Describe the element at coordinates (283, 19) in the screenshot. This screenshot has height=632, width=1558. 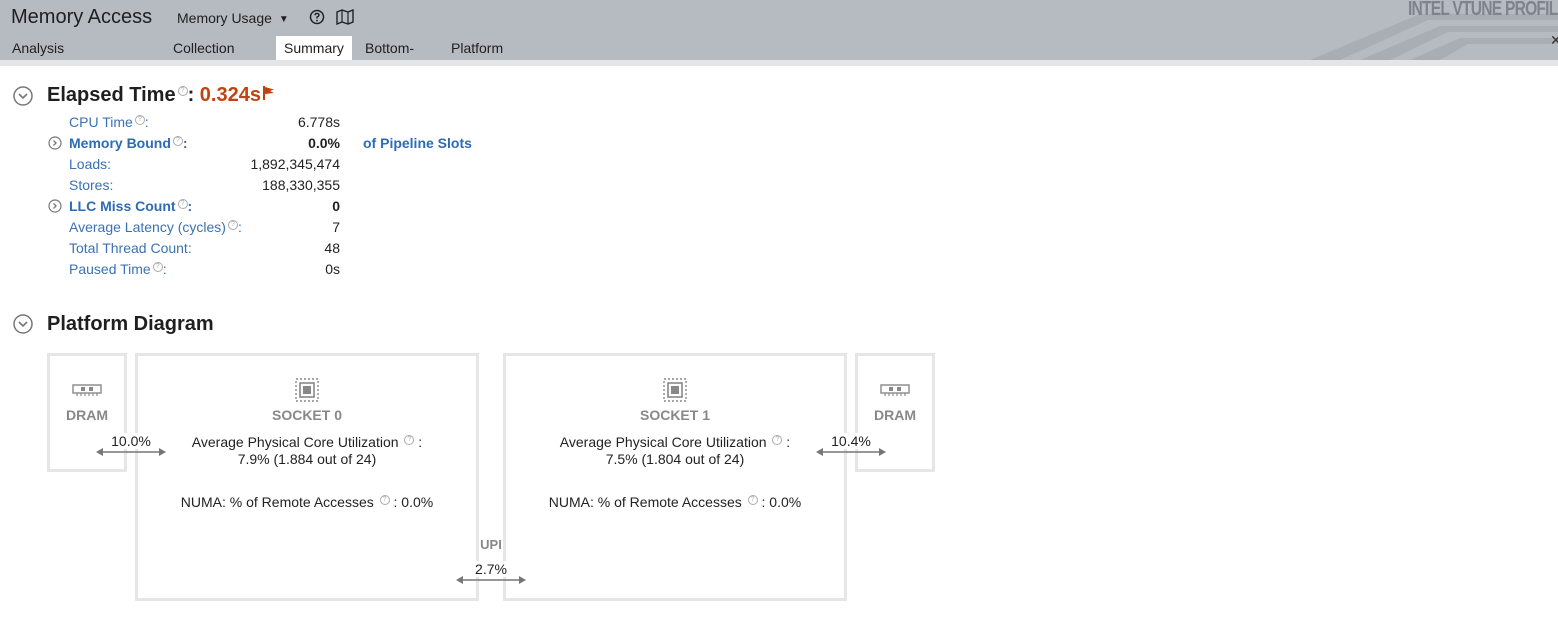
I see `caret-down-icon: ▼` at that location.